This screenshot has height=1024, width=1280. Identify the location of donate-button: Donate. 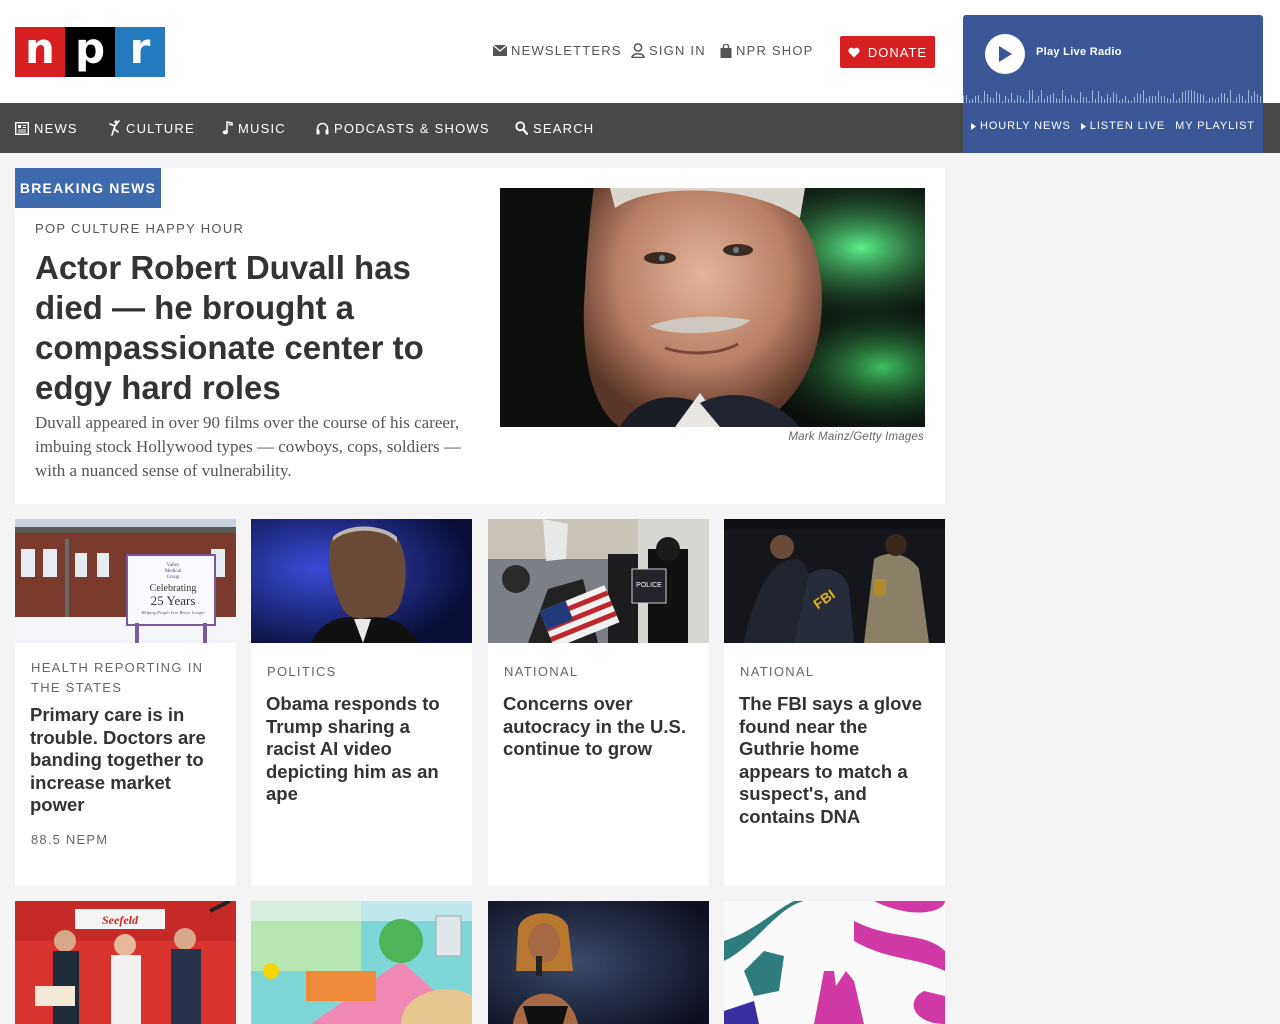
(887, 52).